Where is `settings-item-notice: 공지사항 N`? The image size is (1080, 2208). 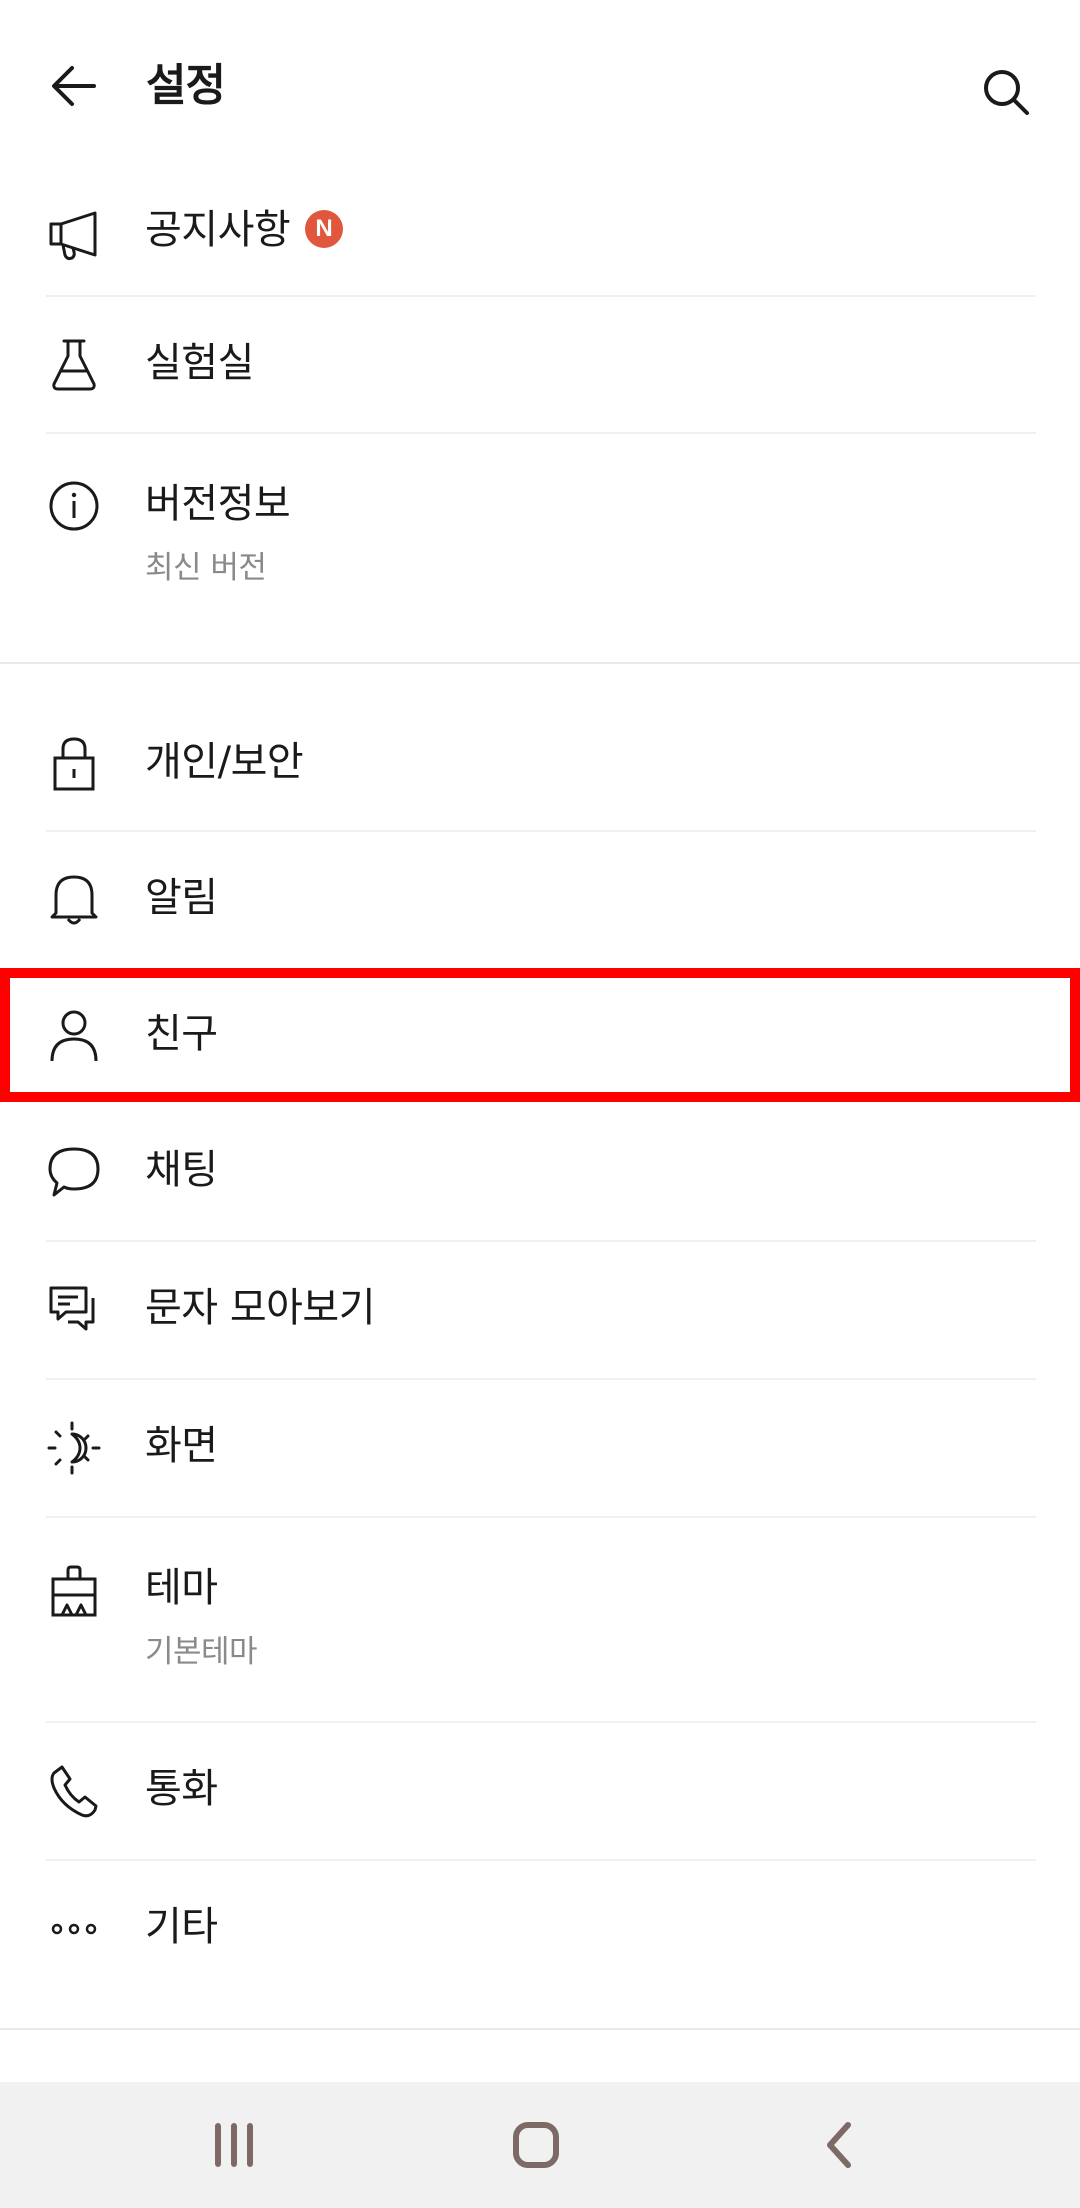
settings-item-notice: 공지사항 N is located at coordinates (540, 234).